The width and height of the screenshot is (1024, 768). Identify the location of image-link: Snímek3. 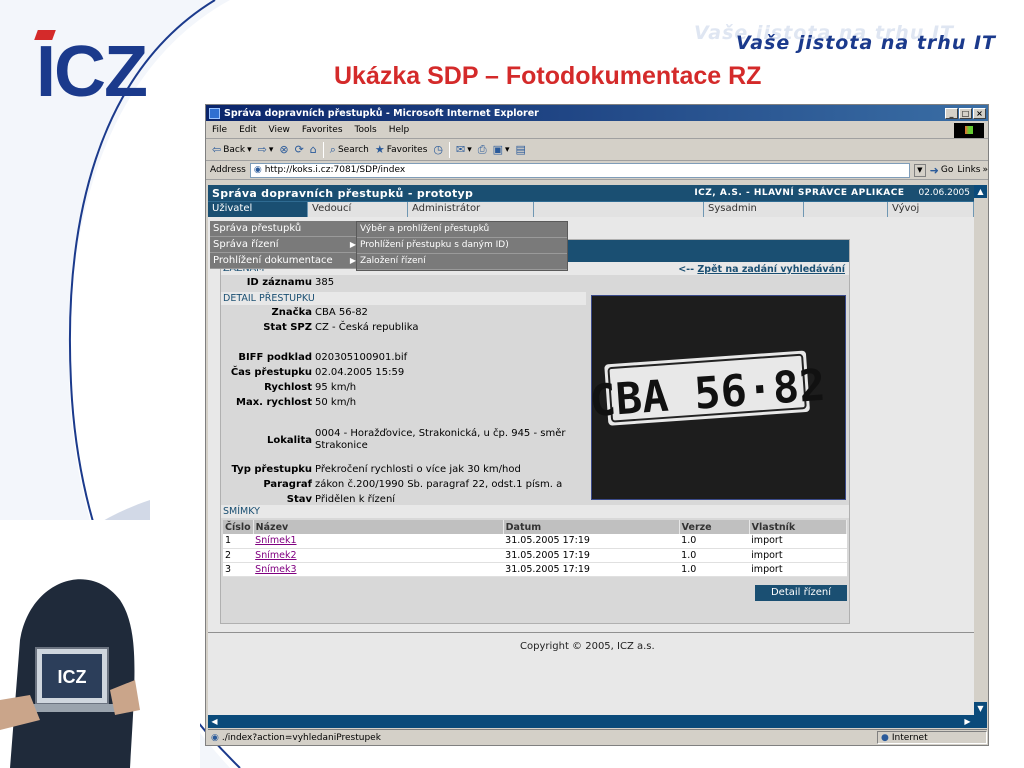
(275, 569).